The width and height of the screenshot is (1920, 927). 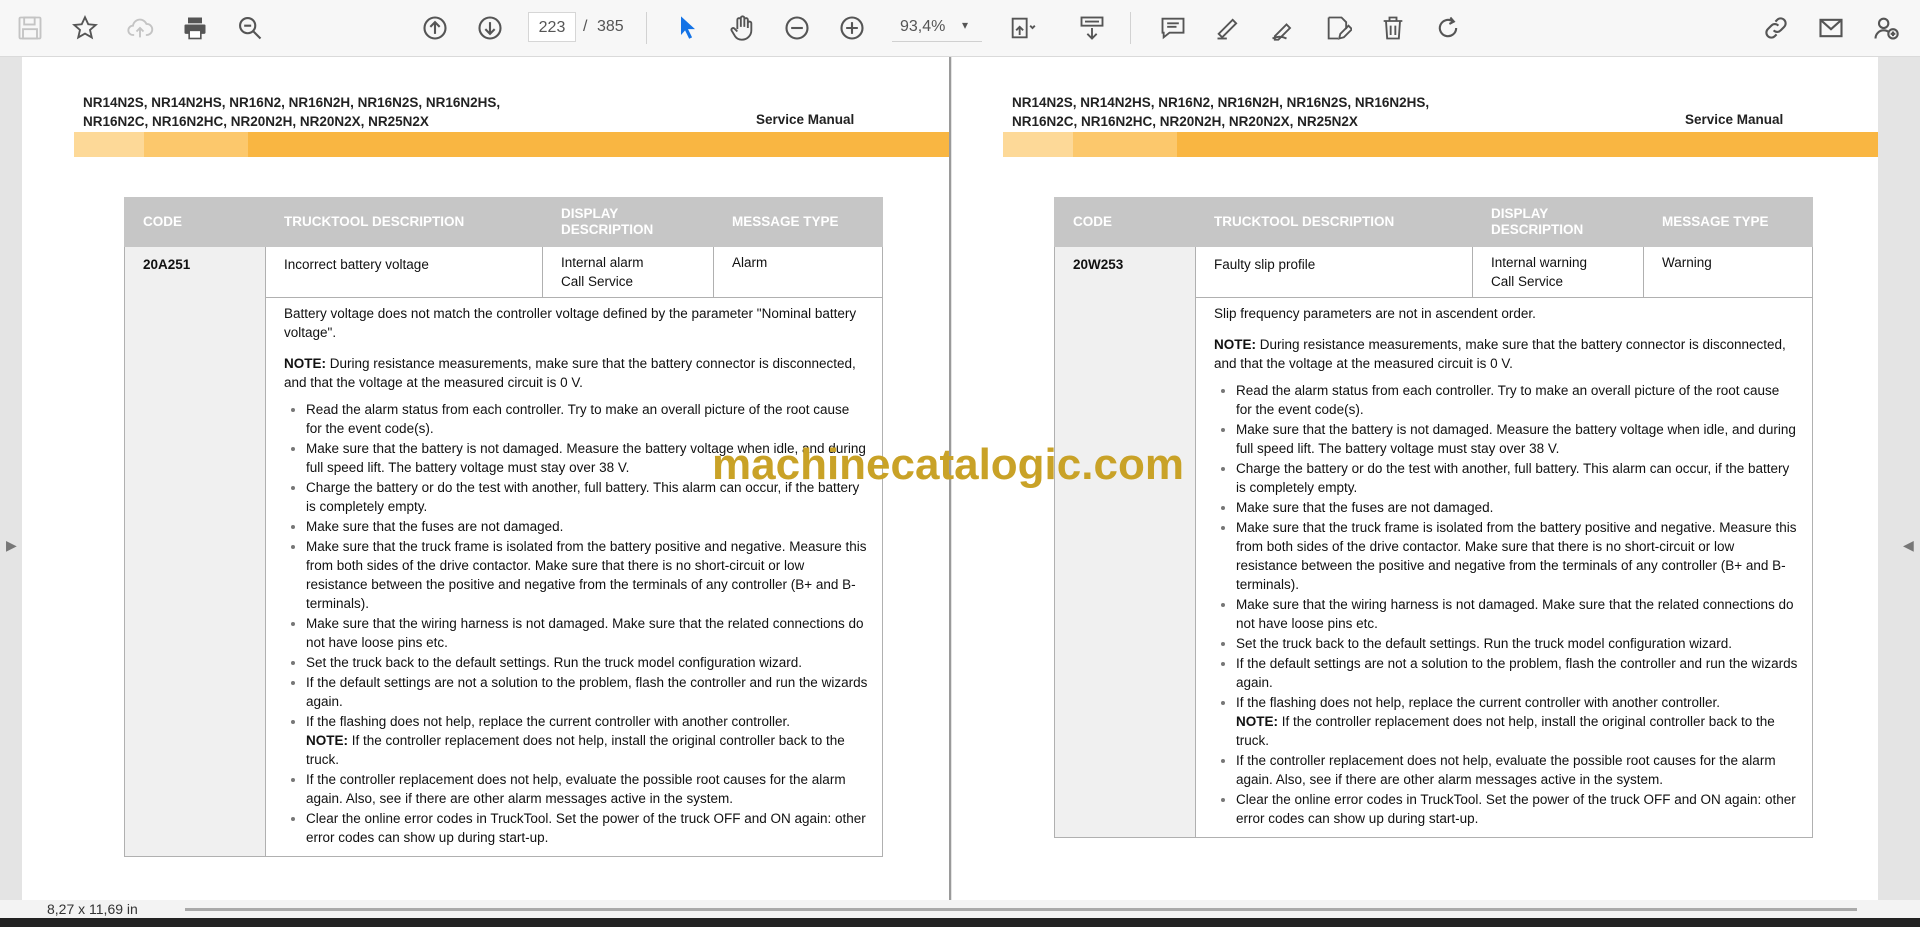 I want to click on display-description: Internal alarm Call Service, so click(x=628, y=272).